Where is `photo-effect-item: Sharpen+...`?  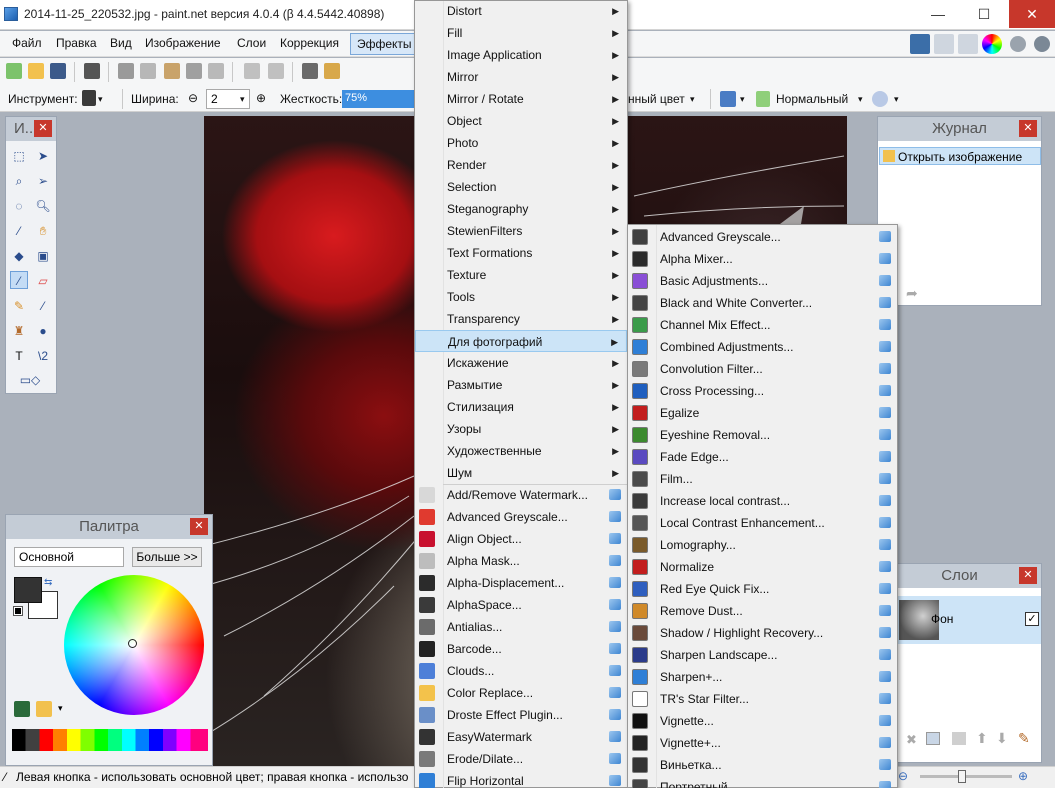 photo-effect-item: Sharpen+... is located at coordinates (762, 677).